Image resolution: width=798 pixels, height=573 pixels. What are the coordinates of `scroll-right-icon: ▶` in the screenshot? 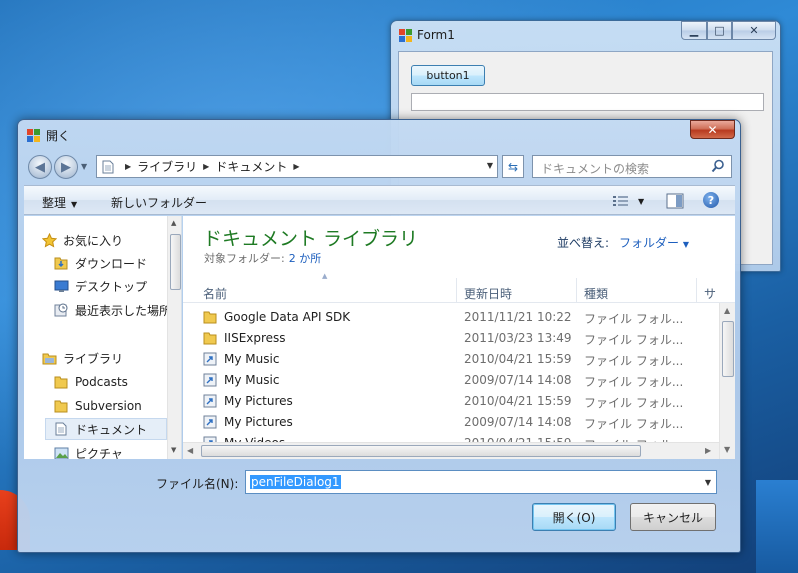 It's located at (708, 450).